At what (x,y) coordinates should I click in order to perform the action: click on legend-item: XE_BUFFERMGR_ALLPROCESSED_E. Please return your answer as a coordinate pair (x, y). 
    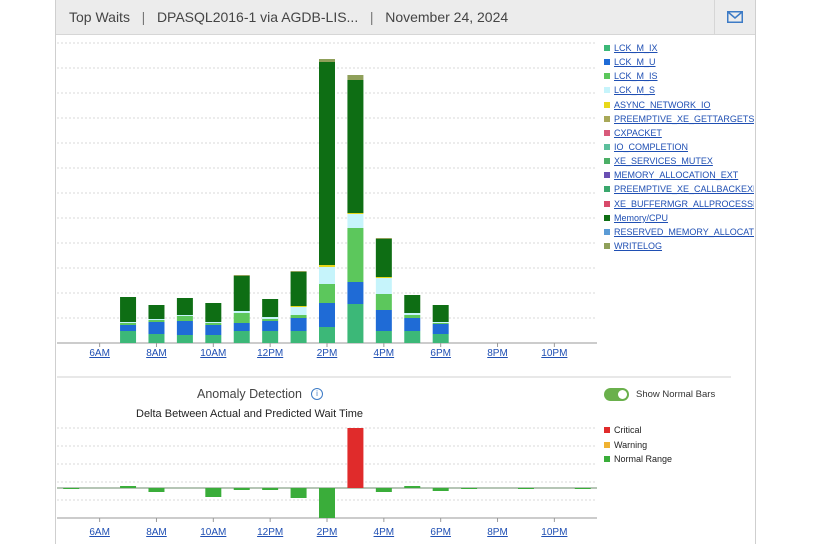
    Looking at the image, I should click on (679, 204).